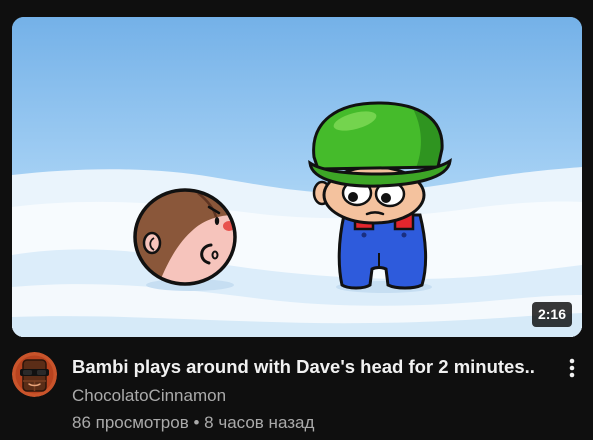 This screenshot has width=593, height=440. Describe the element at coordinates (149, 396) in the screenshot. I see `channel-name: ChocolatoCinnamon` at that location.